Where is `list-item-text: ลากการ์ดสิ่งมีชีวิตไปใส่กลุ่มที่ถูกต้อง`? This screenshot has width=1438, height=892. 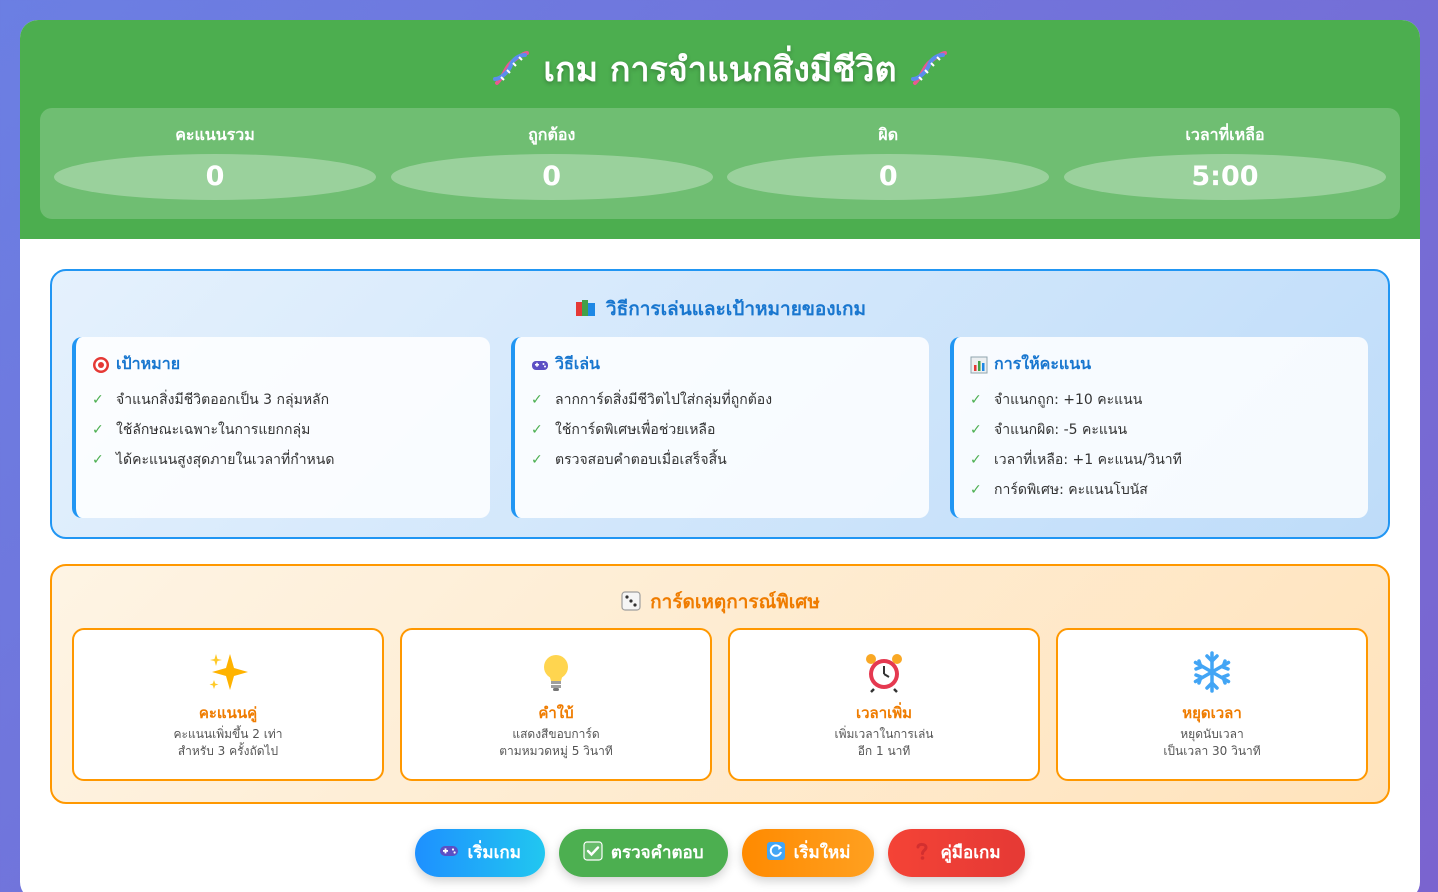
list-item-text: ลากการ์ดสิ่งมีชีวิตไปใส่กลุ่มที่ถูกต้อง is located at coordinates (664, 400).